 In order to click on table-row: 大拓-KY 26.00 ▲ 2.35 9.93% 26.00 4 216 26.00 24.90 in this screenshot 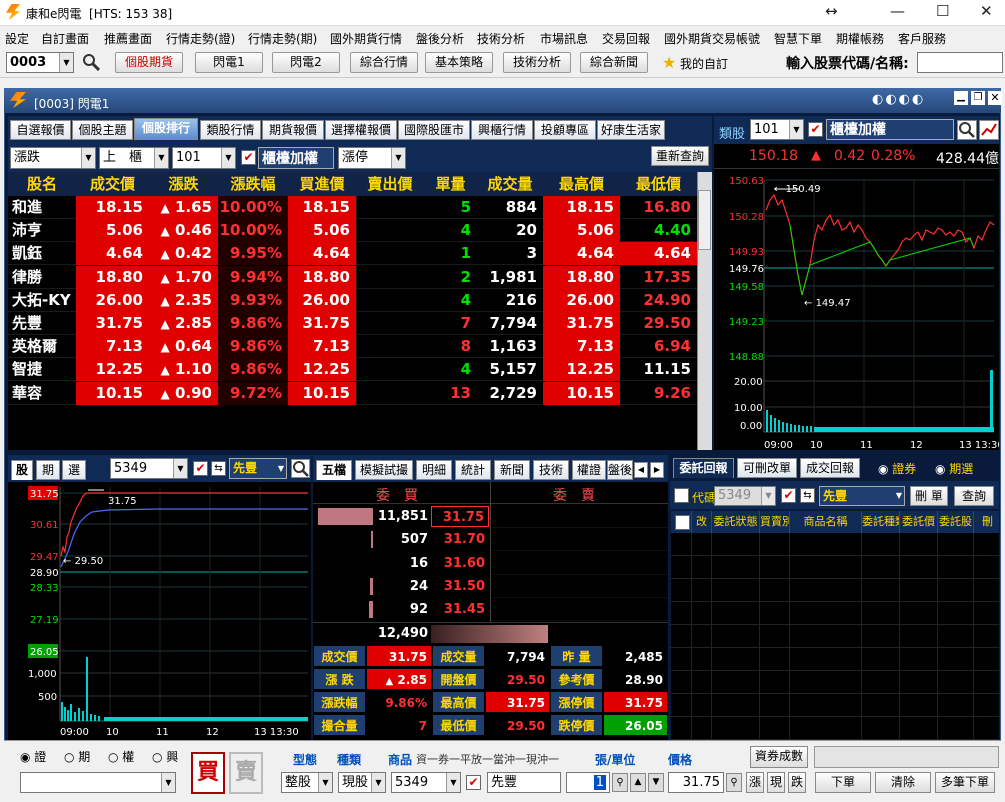, I will do `click(352, 300)`.